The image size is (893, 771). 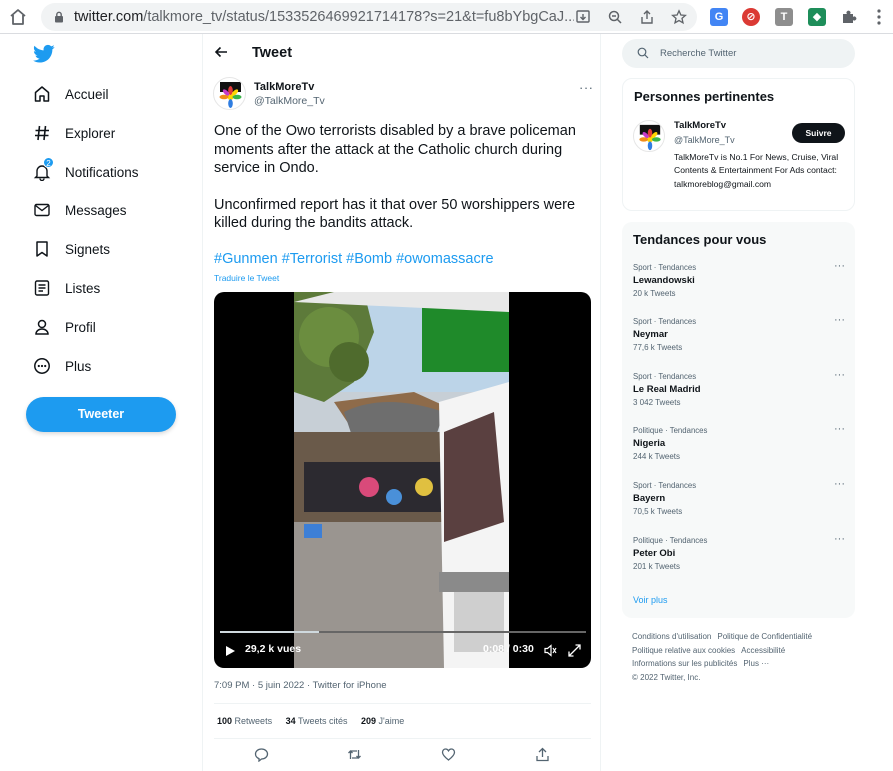 I want to click on relevant-avatar, so click(x=649, y=136).